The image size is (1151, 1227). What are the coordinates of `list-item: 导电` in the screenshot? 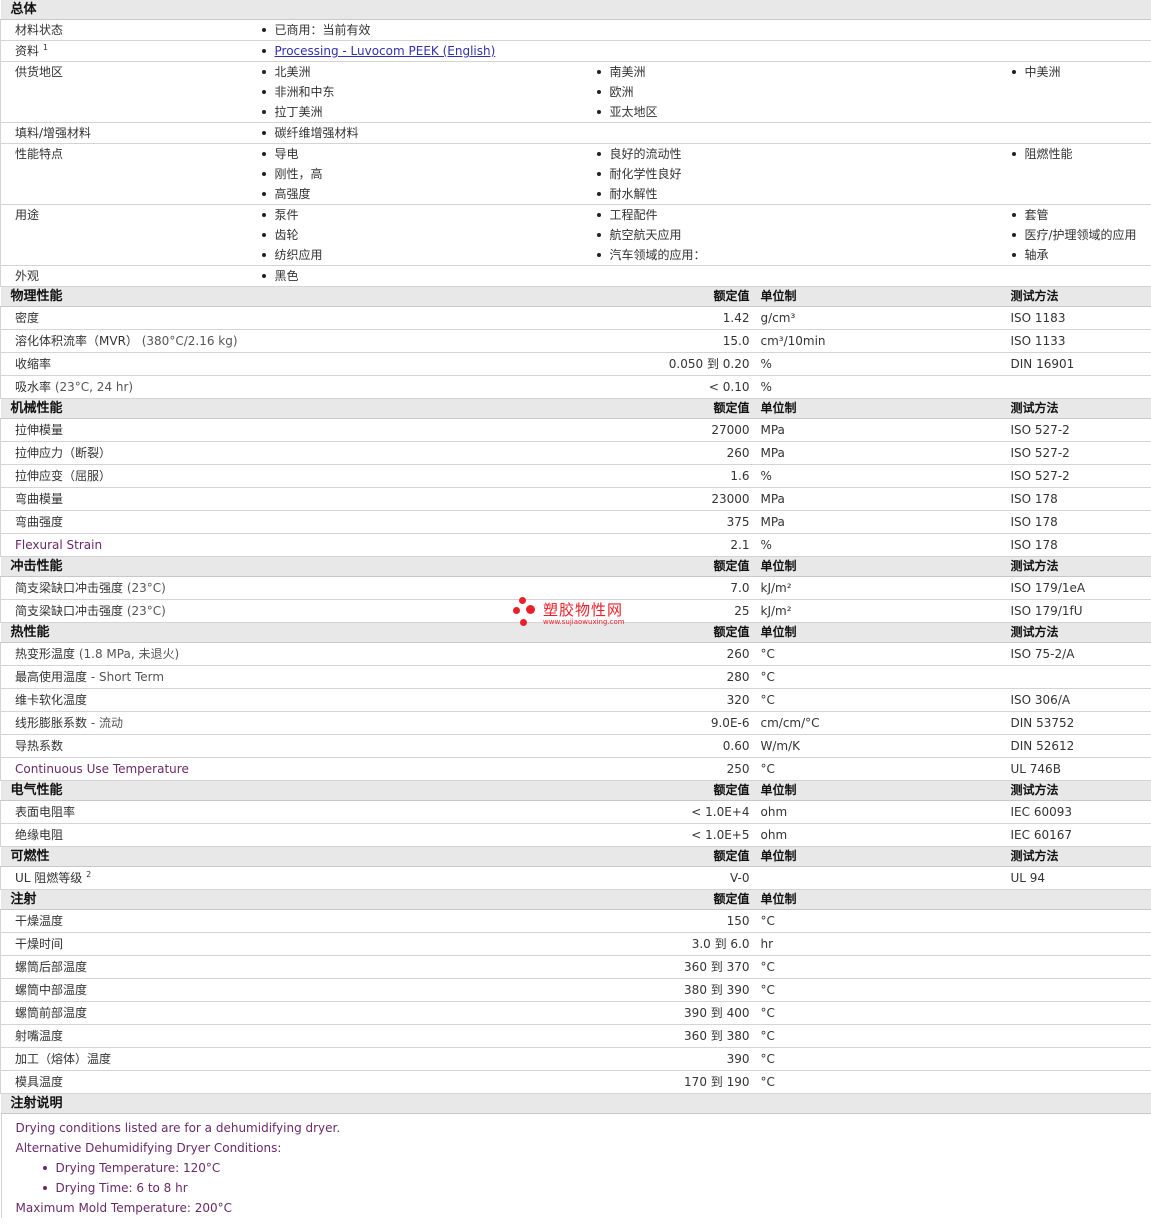 It's located at (428, 154).